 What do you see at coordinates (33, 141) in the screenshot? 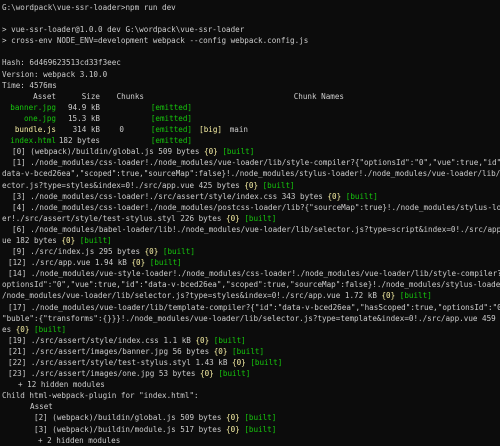
I see `asset-name: index.html` at bounding box center [33, 141].